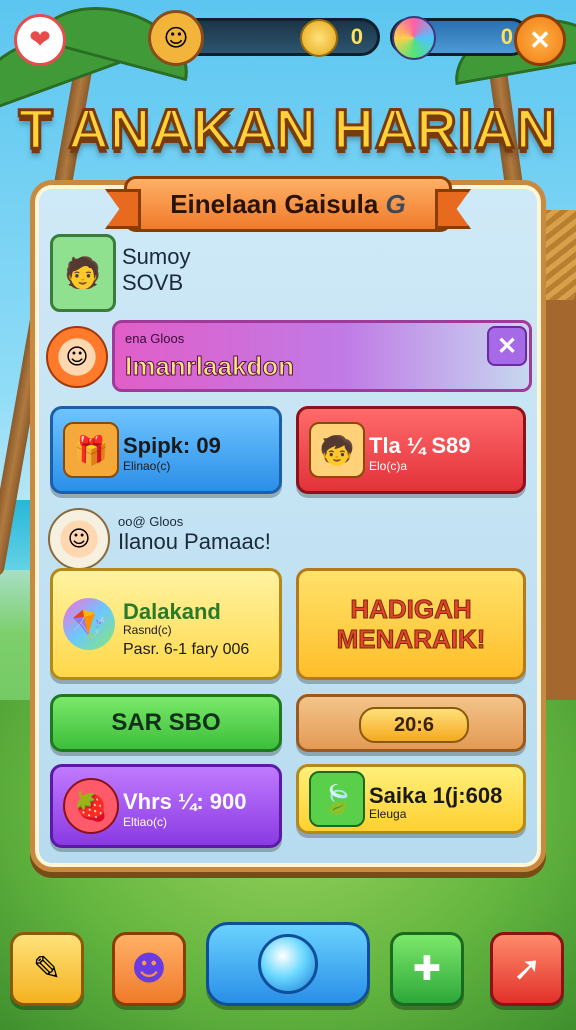 The width and height of the screenshot is (576, 1030). Describe the element at coordinates (395, 203) in the screenshot. I see `ribbon-icon: G` at that location.